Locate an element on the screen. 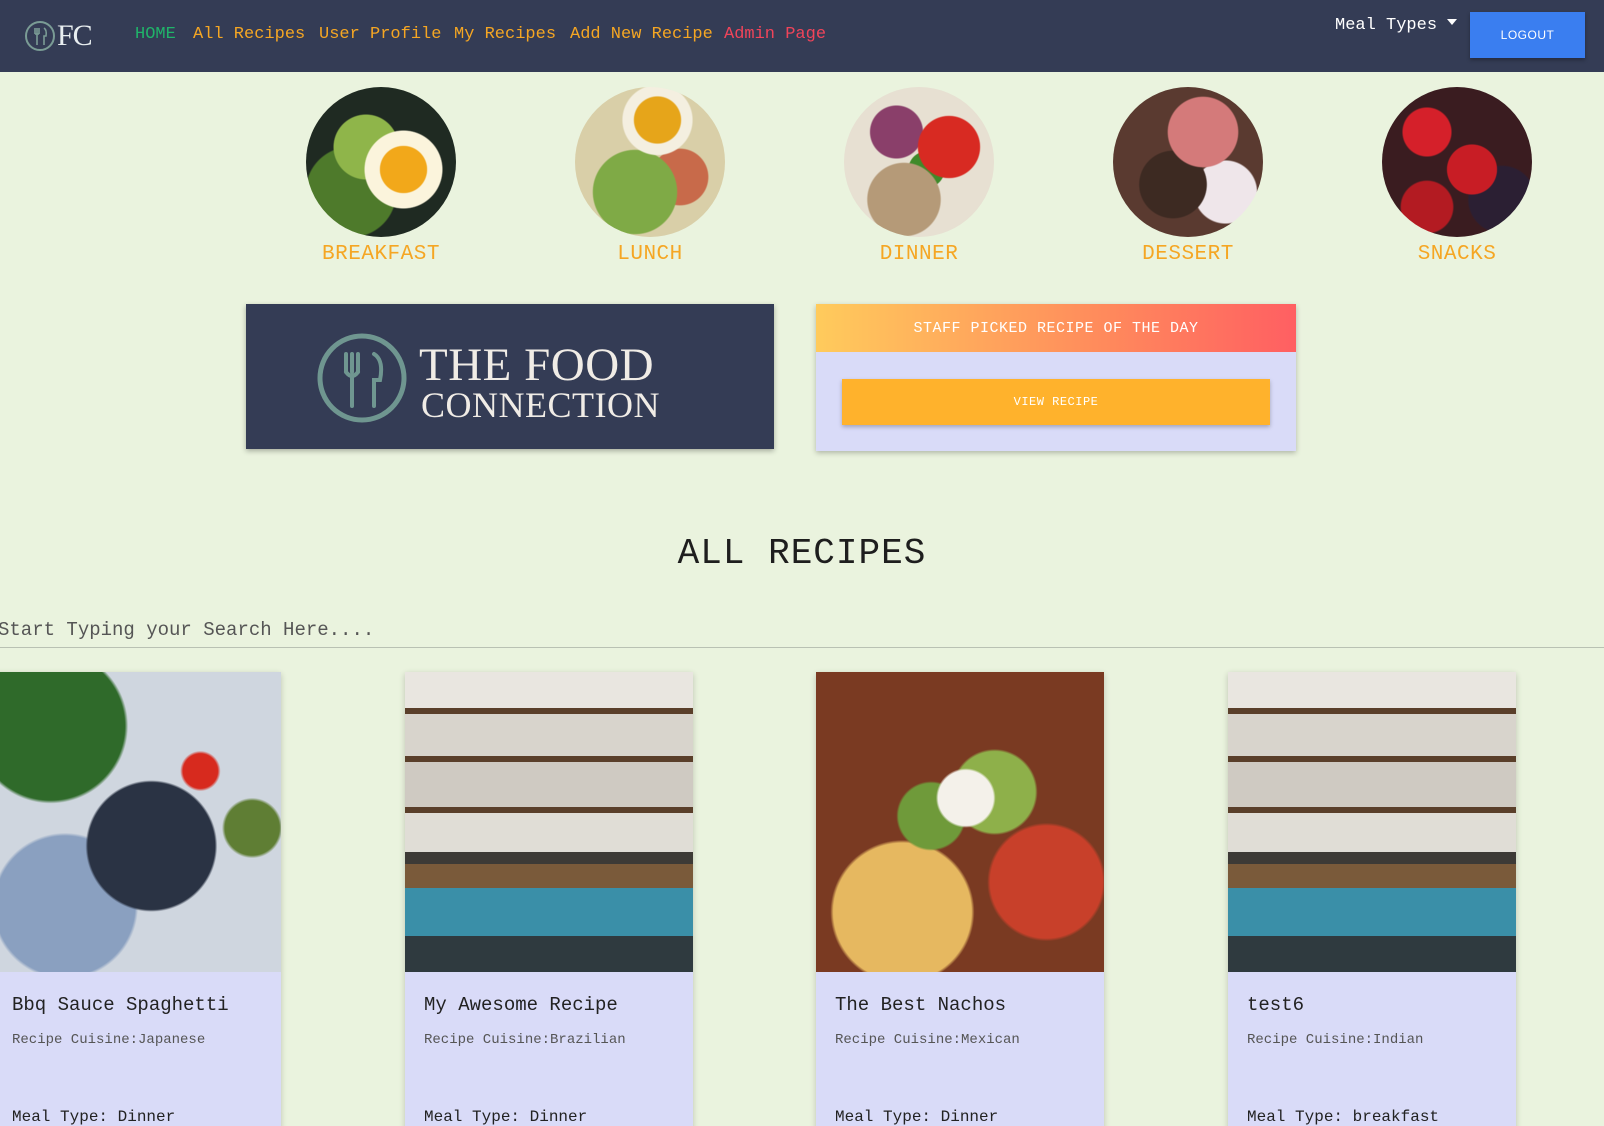 This screenshot has height=1126, width=1604. nav-all-recipes: All Recipes is located at coordinates (249, 34).